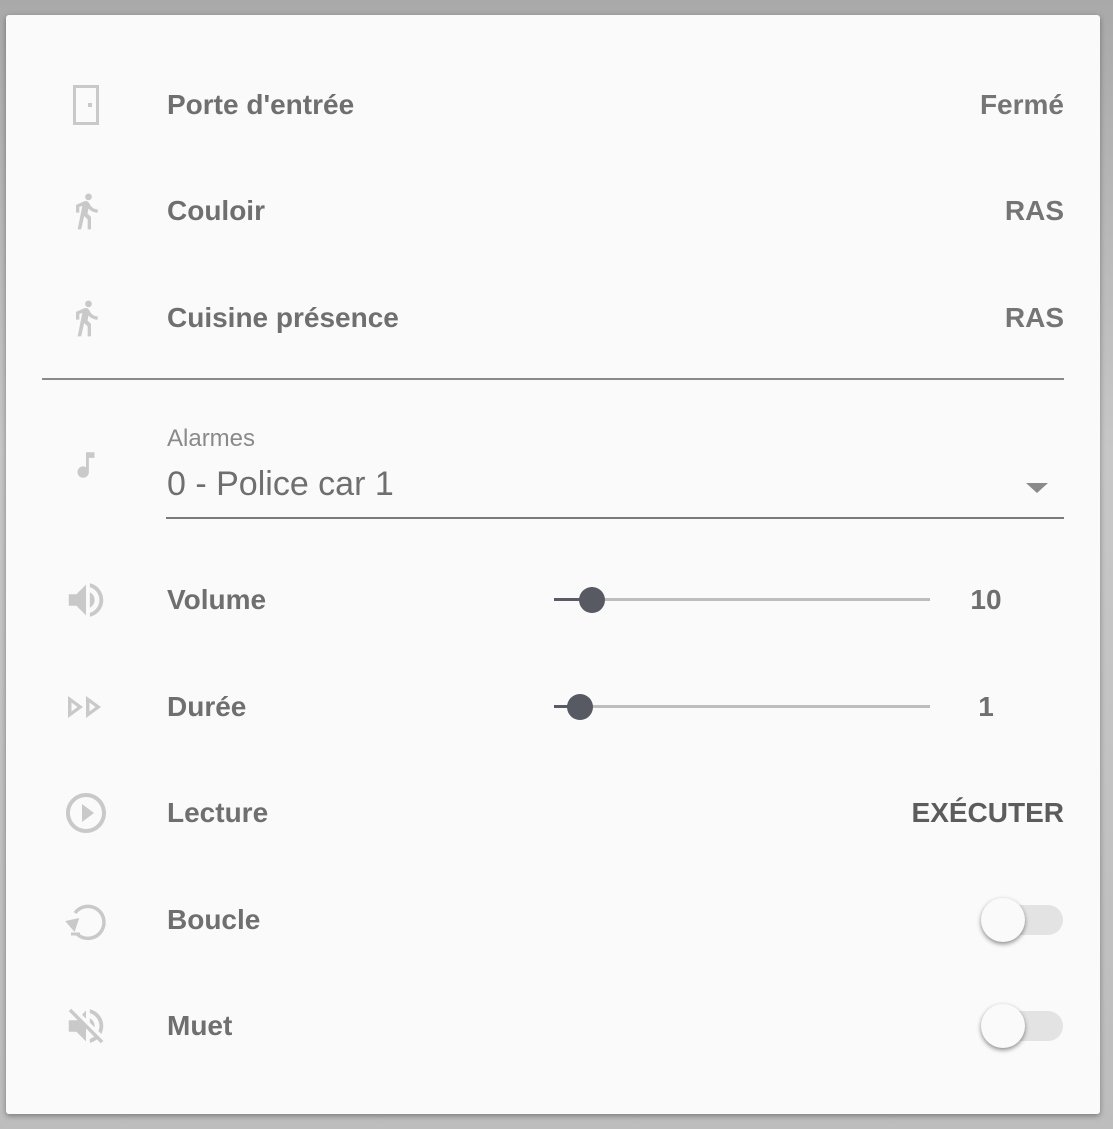 The width and height of the screenshot is (1113, 1129). What do you see at coordinates (553, 813) in the screenshot?
I see `lecture-row: Lecture EXÉCUTER` at bounding box center [553, 813].